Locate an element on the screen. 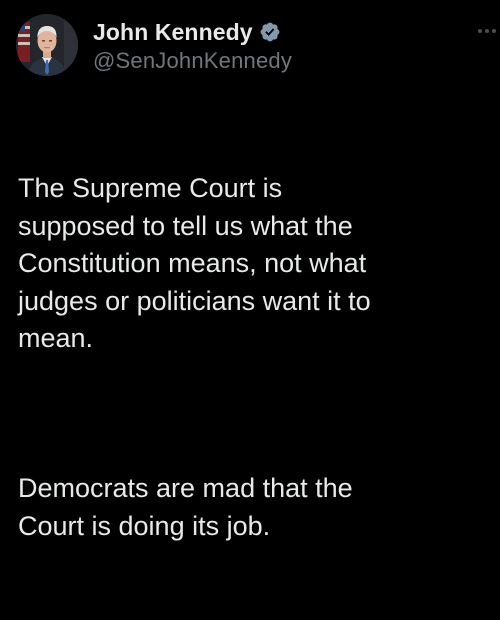 The width and height of the screenshot is (500, 620). name-row: John Kennedy is located at coordinates (192, 32).